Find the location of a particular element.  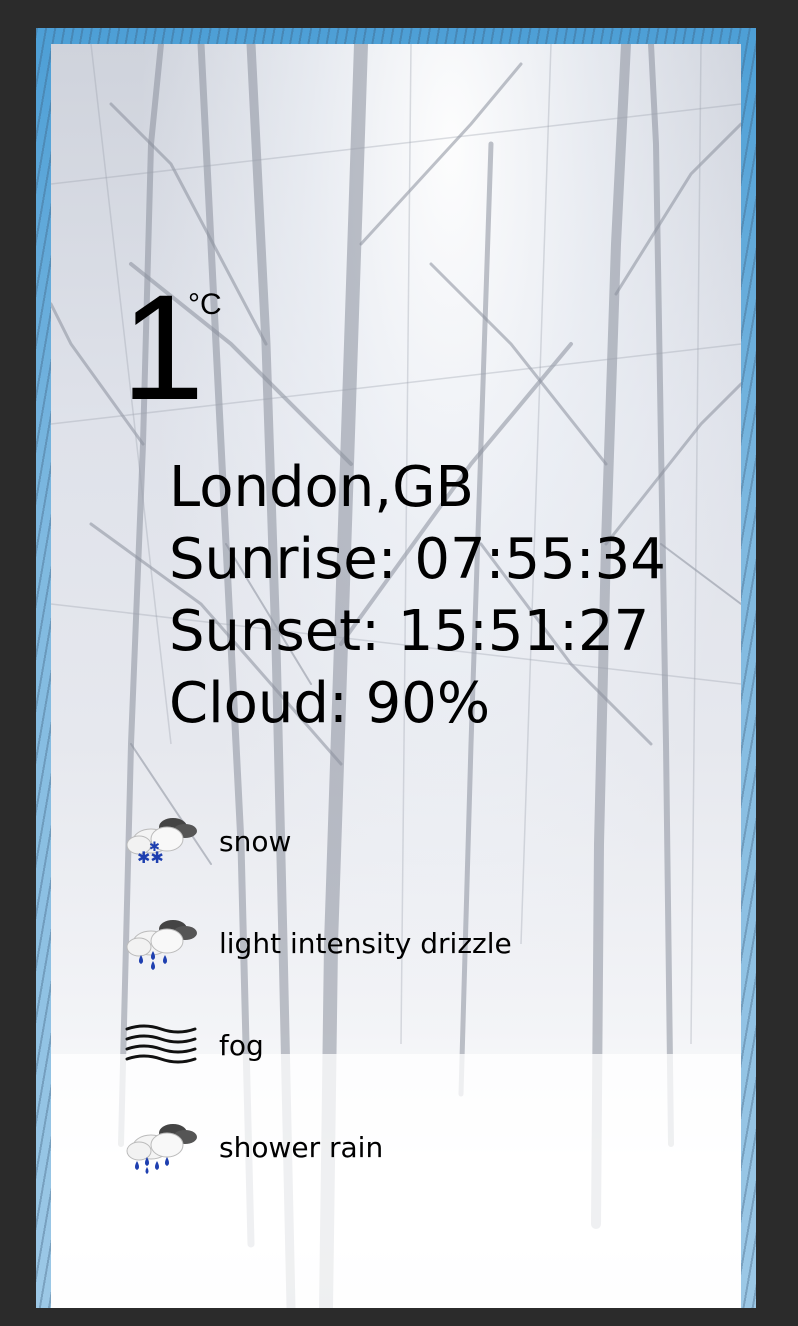

forecast-item-snow: ✱✱ ✱ snow is located at coordinates (423, 841).